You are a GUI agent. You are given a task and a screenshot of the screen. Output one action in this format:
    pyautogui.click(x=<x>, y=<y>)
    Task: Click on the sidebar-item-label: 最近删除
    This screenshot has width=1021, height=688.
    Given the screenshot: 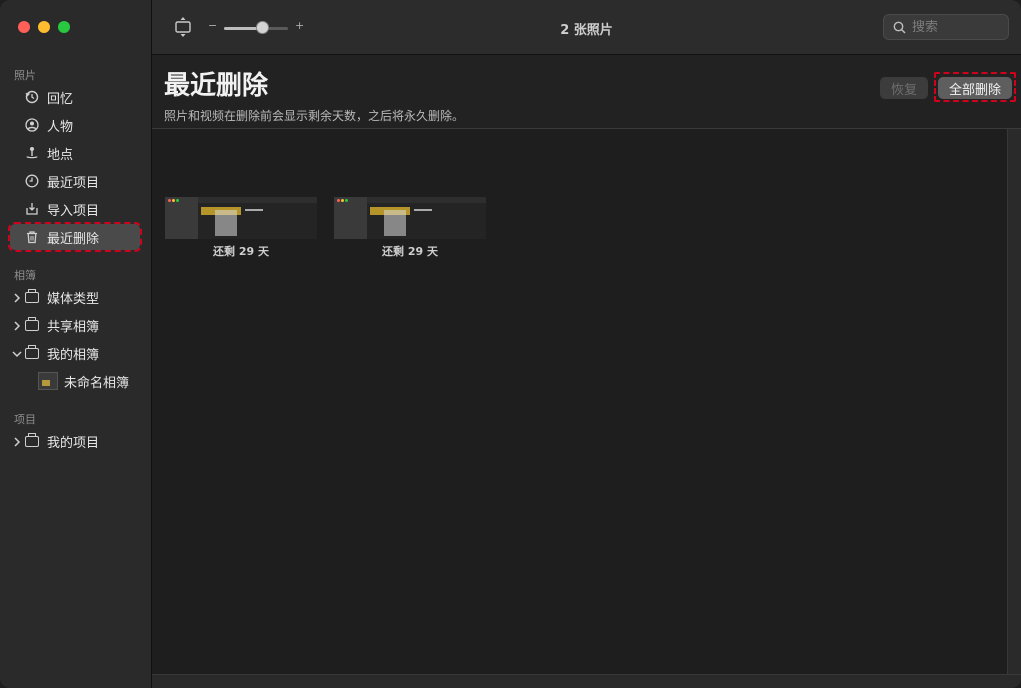 What is the action you would take?
    pyautogui.click(x=73, y=239)
    